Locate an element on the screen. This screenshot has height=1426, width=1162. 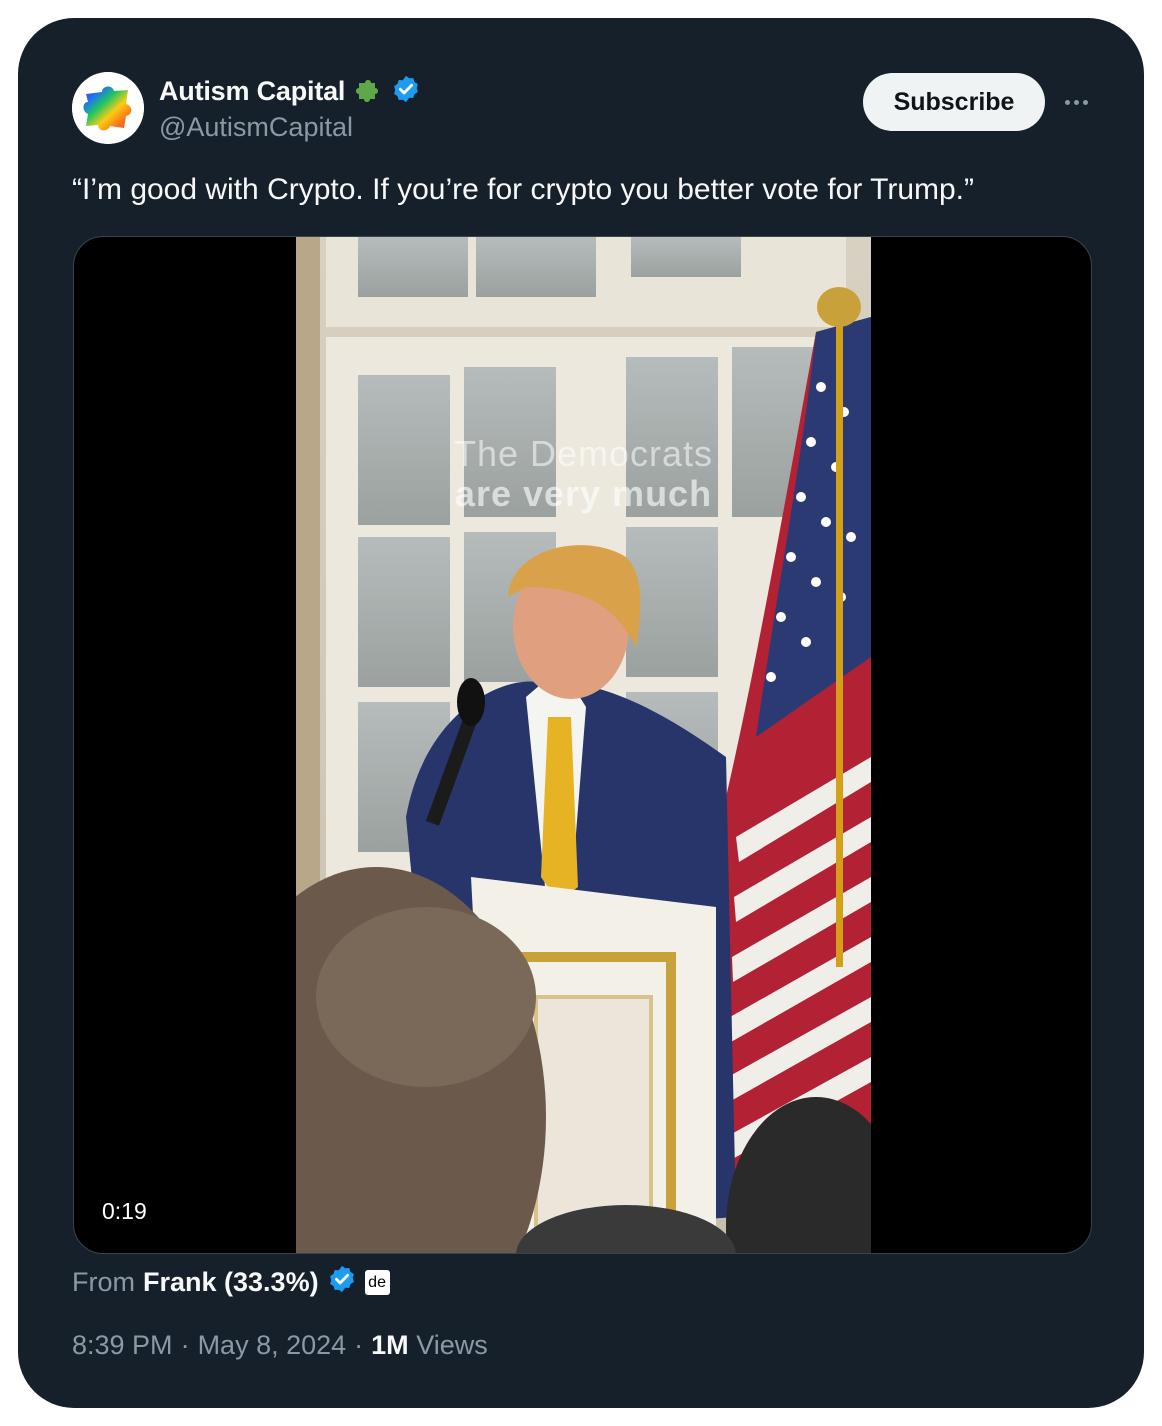
source-name-link: Frank (33.3%) is located at coordinates (231, 1282).